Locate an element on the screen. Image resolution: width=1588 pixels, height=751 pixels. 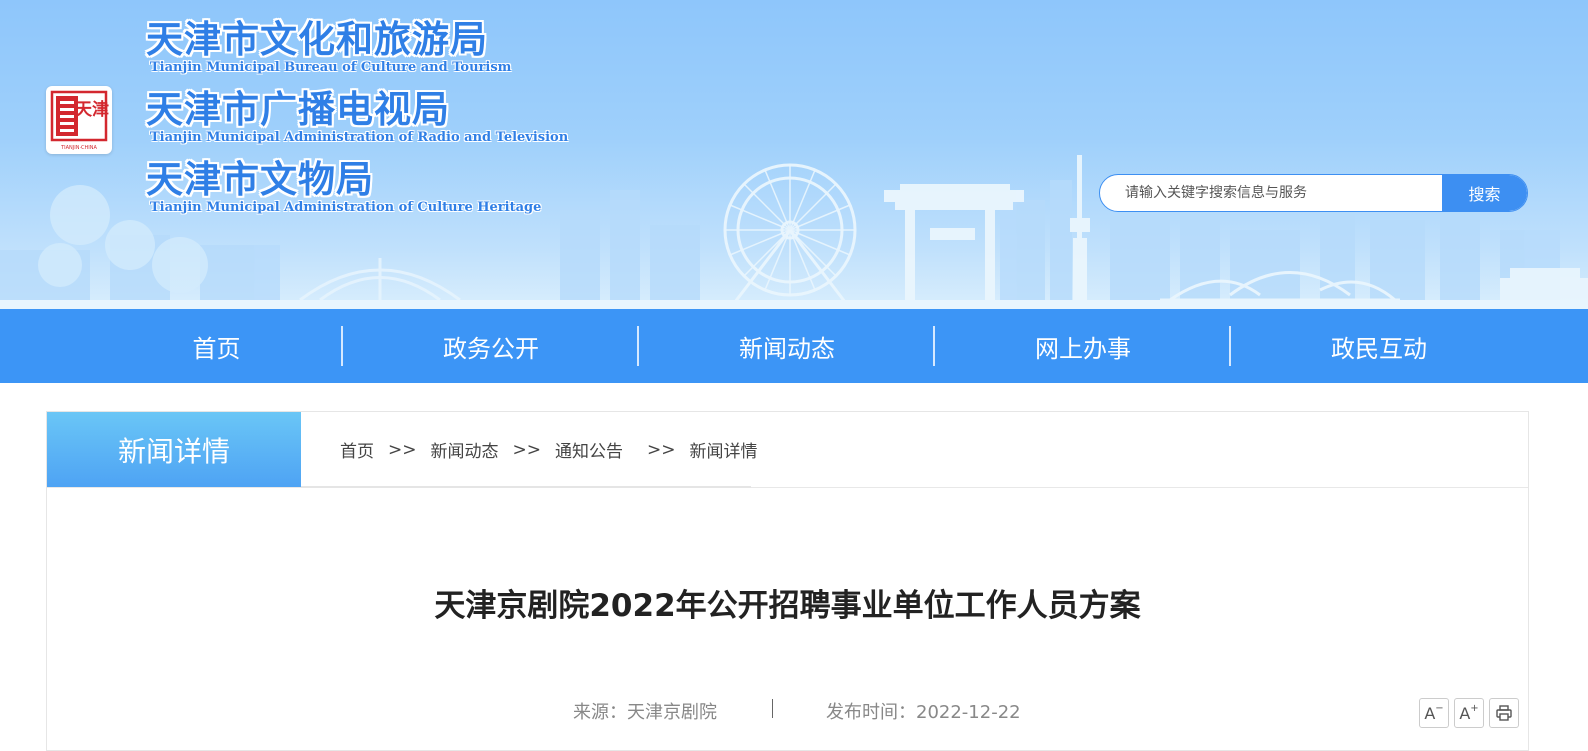
bureau-title-cn: 天津市文化和旅游局 is located at coordinates (317, 39).